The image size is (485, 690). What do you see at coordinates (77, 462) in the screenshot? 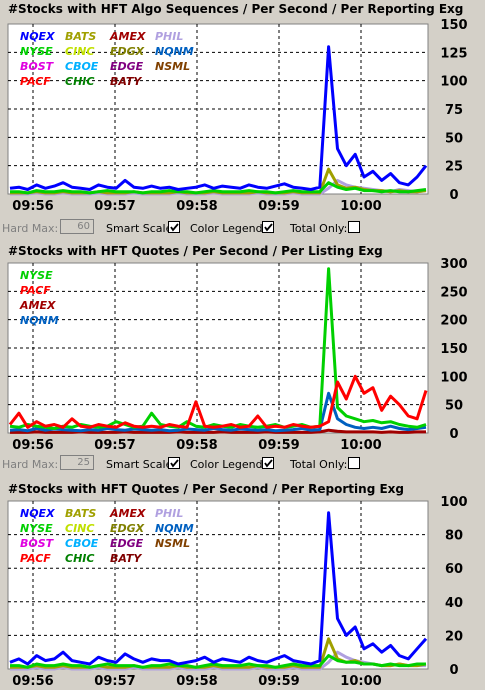
I see `hard-max-input: 25` at bounding box center [77, 462].